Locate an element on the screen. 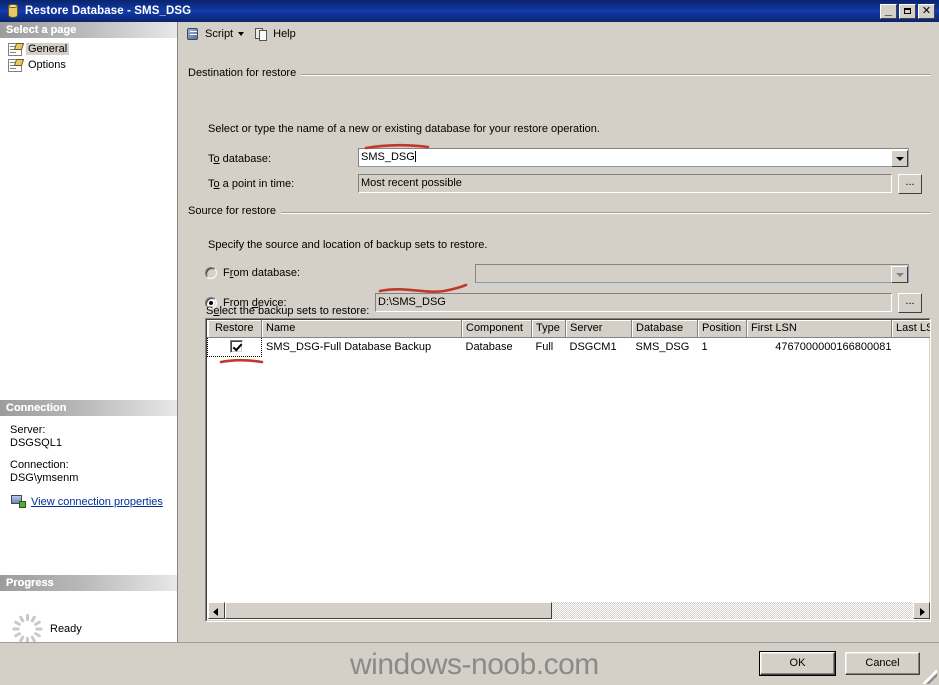 This screenshot has height=685, width=939. column-header-type: Type is located at coordinates (548, 329).